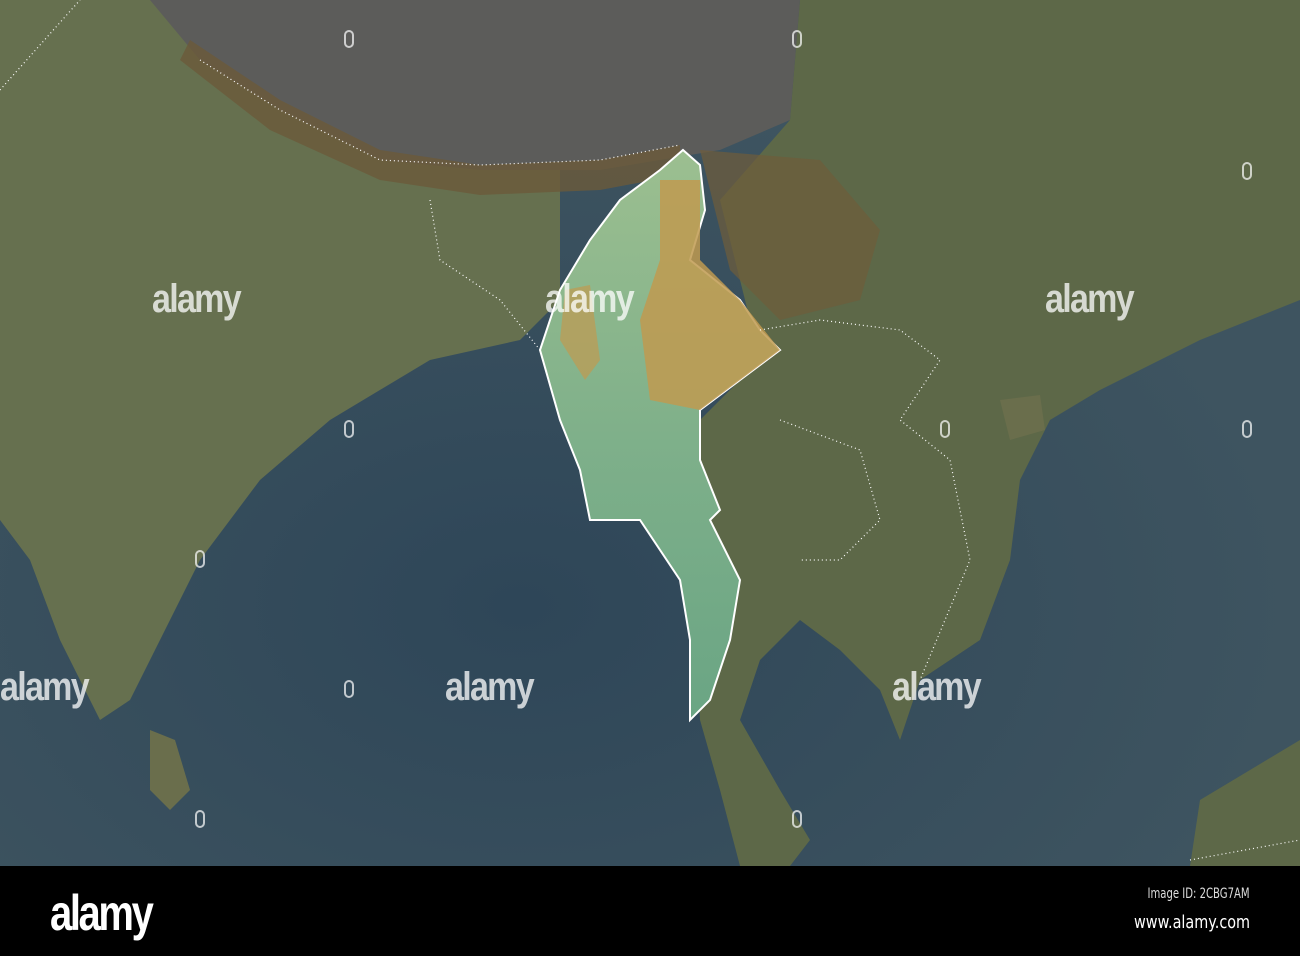 Image resolution: width=1300 pixels, height=956 pixels. What do you see at coordinates (1191, 922) in the screenshot?
I see `site-url: www.alamy.com` at bounding box center [1191, 922].